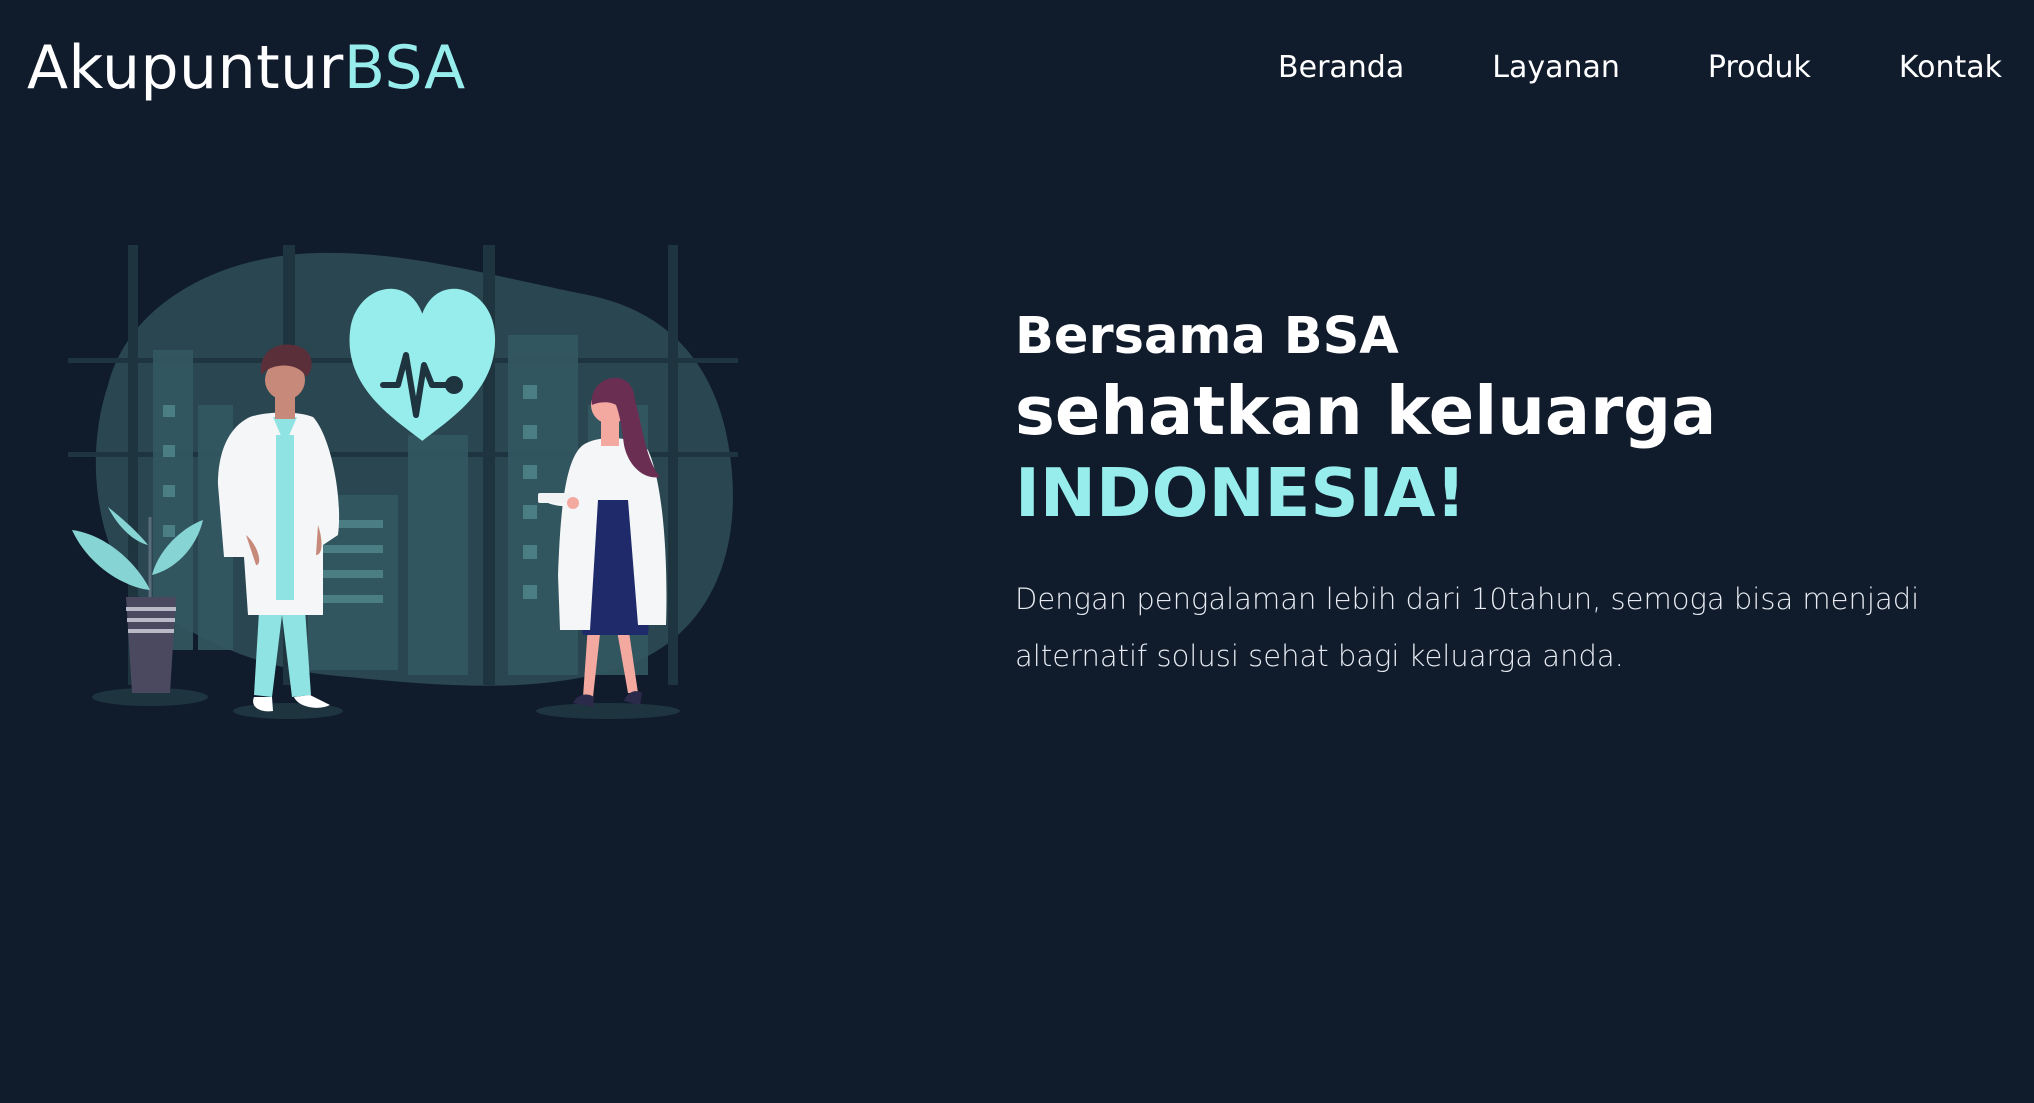 The image size is (2034, 1103). Describe the element at coordinates (1207, 336) in the screenshot. I see `hero-heading-line1: Bersama BSA` at that location.